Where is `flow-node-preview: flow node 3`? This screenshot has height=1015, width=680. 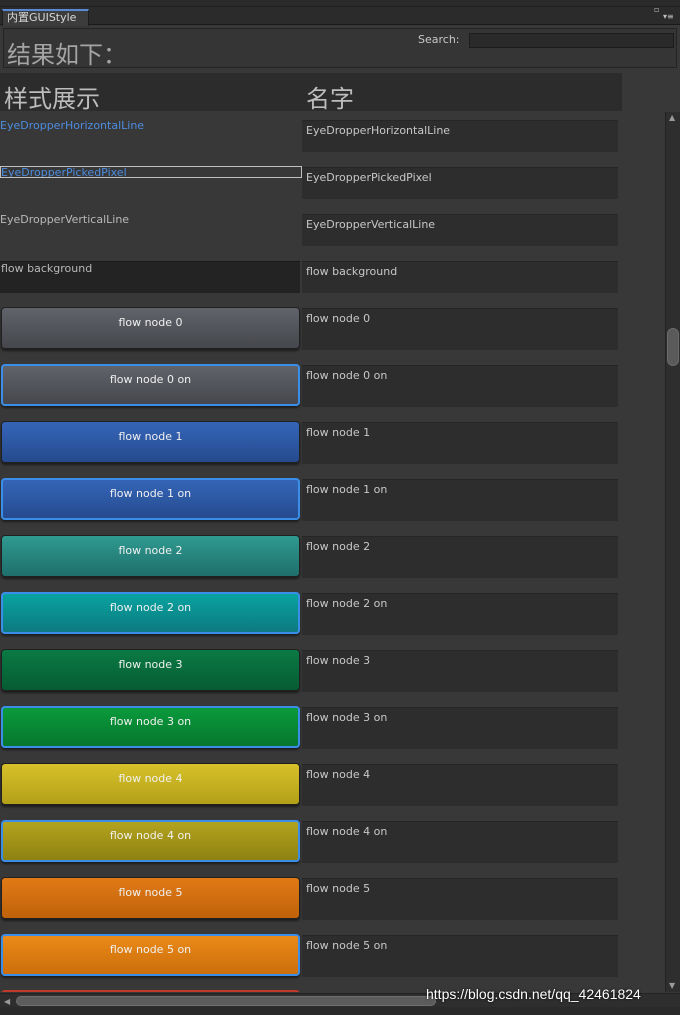
flow-node-preview: flow node 3 is located at coordinates (150, 670).